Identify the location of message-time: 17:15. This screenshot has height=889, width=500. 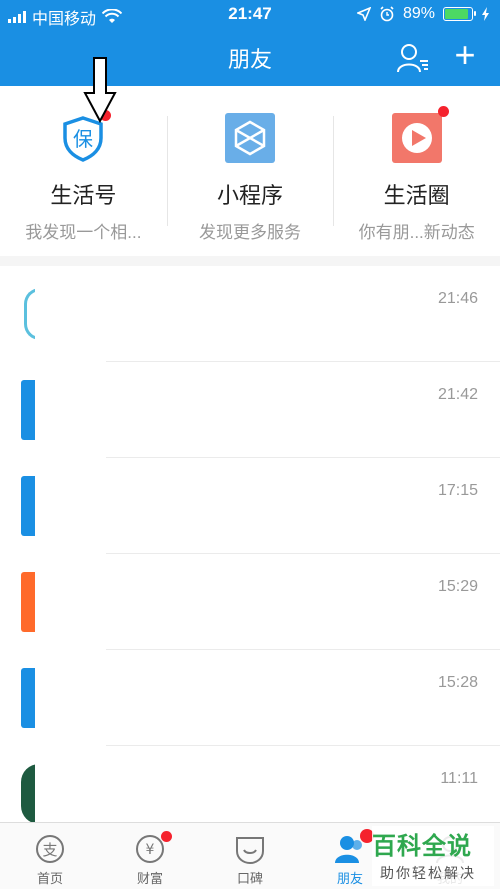
(457, 490).